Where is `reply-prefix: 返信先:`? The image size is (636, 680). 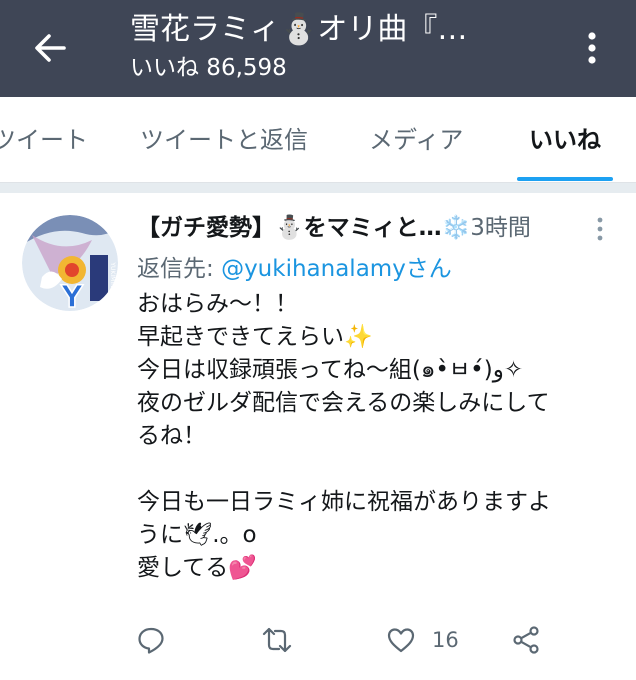
reply-prefix: 返信先: is located at coordinates (179, 269).